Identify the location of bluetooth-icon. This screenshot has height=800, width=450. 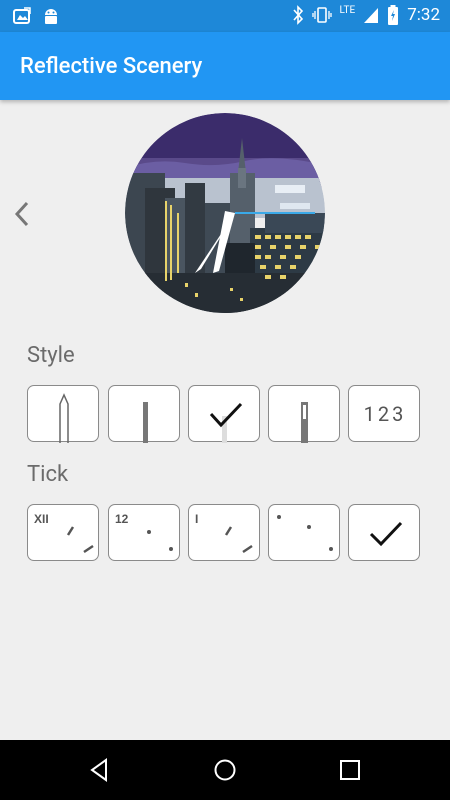
(297, 15).